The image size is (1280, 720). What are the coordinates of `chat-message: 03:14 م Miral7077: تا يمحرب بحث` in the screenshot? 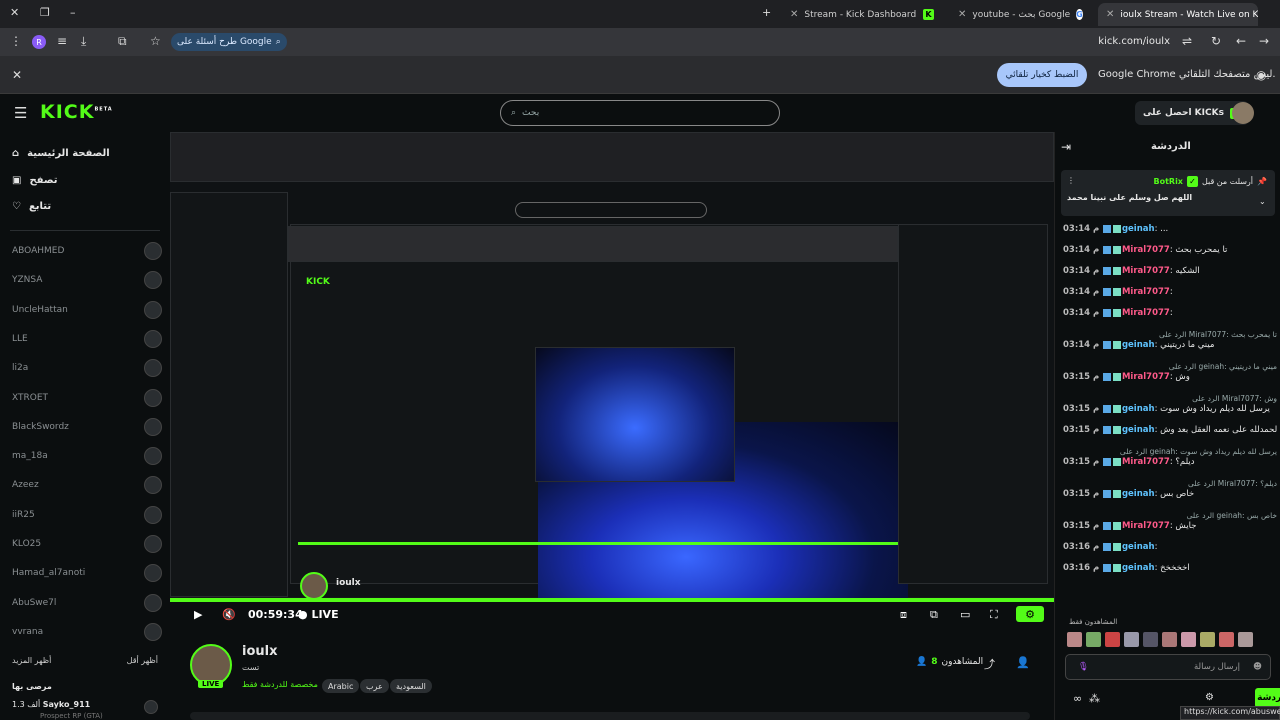 It's located at (1170, 250).